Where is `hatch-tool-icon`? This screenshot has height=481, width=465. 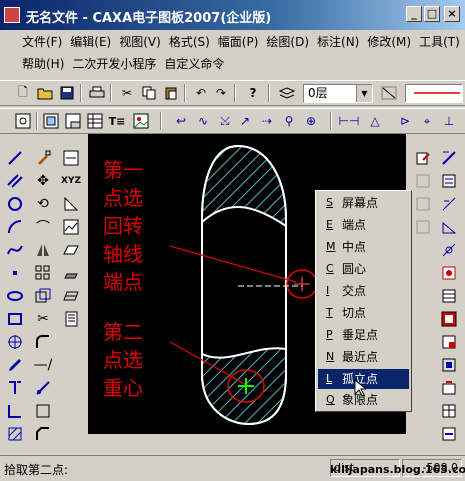 hatch-tool-icon is located at coordinates (15, 434).